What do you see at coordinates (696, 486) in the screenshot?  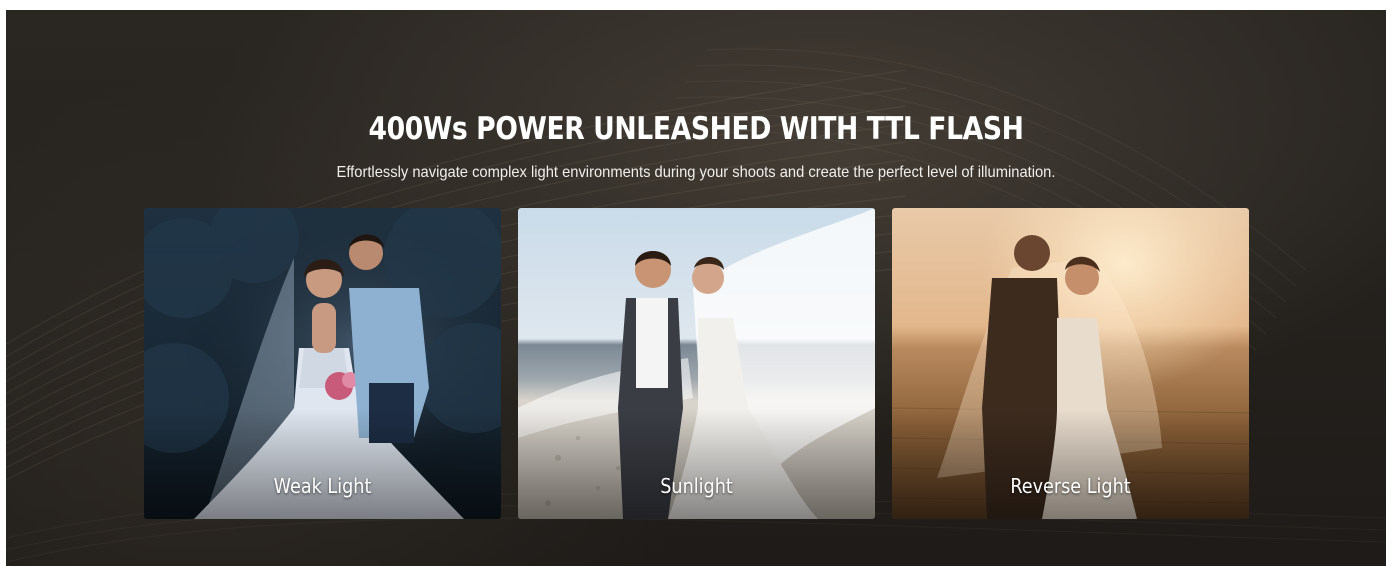 I see `card-label: Sunlight` at bounding box center [696, 486].